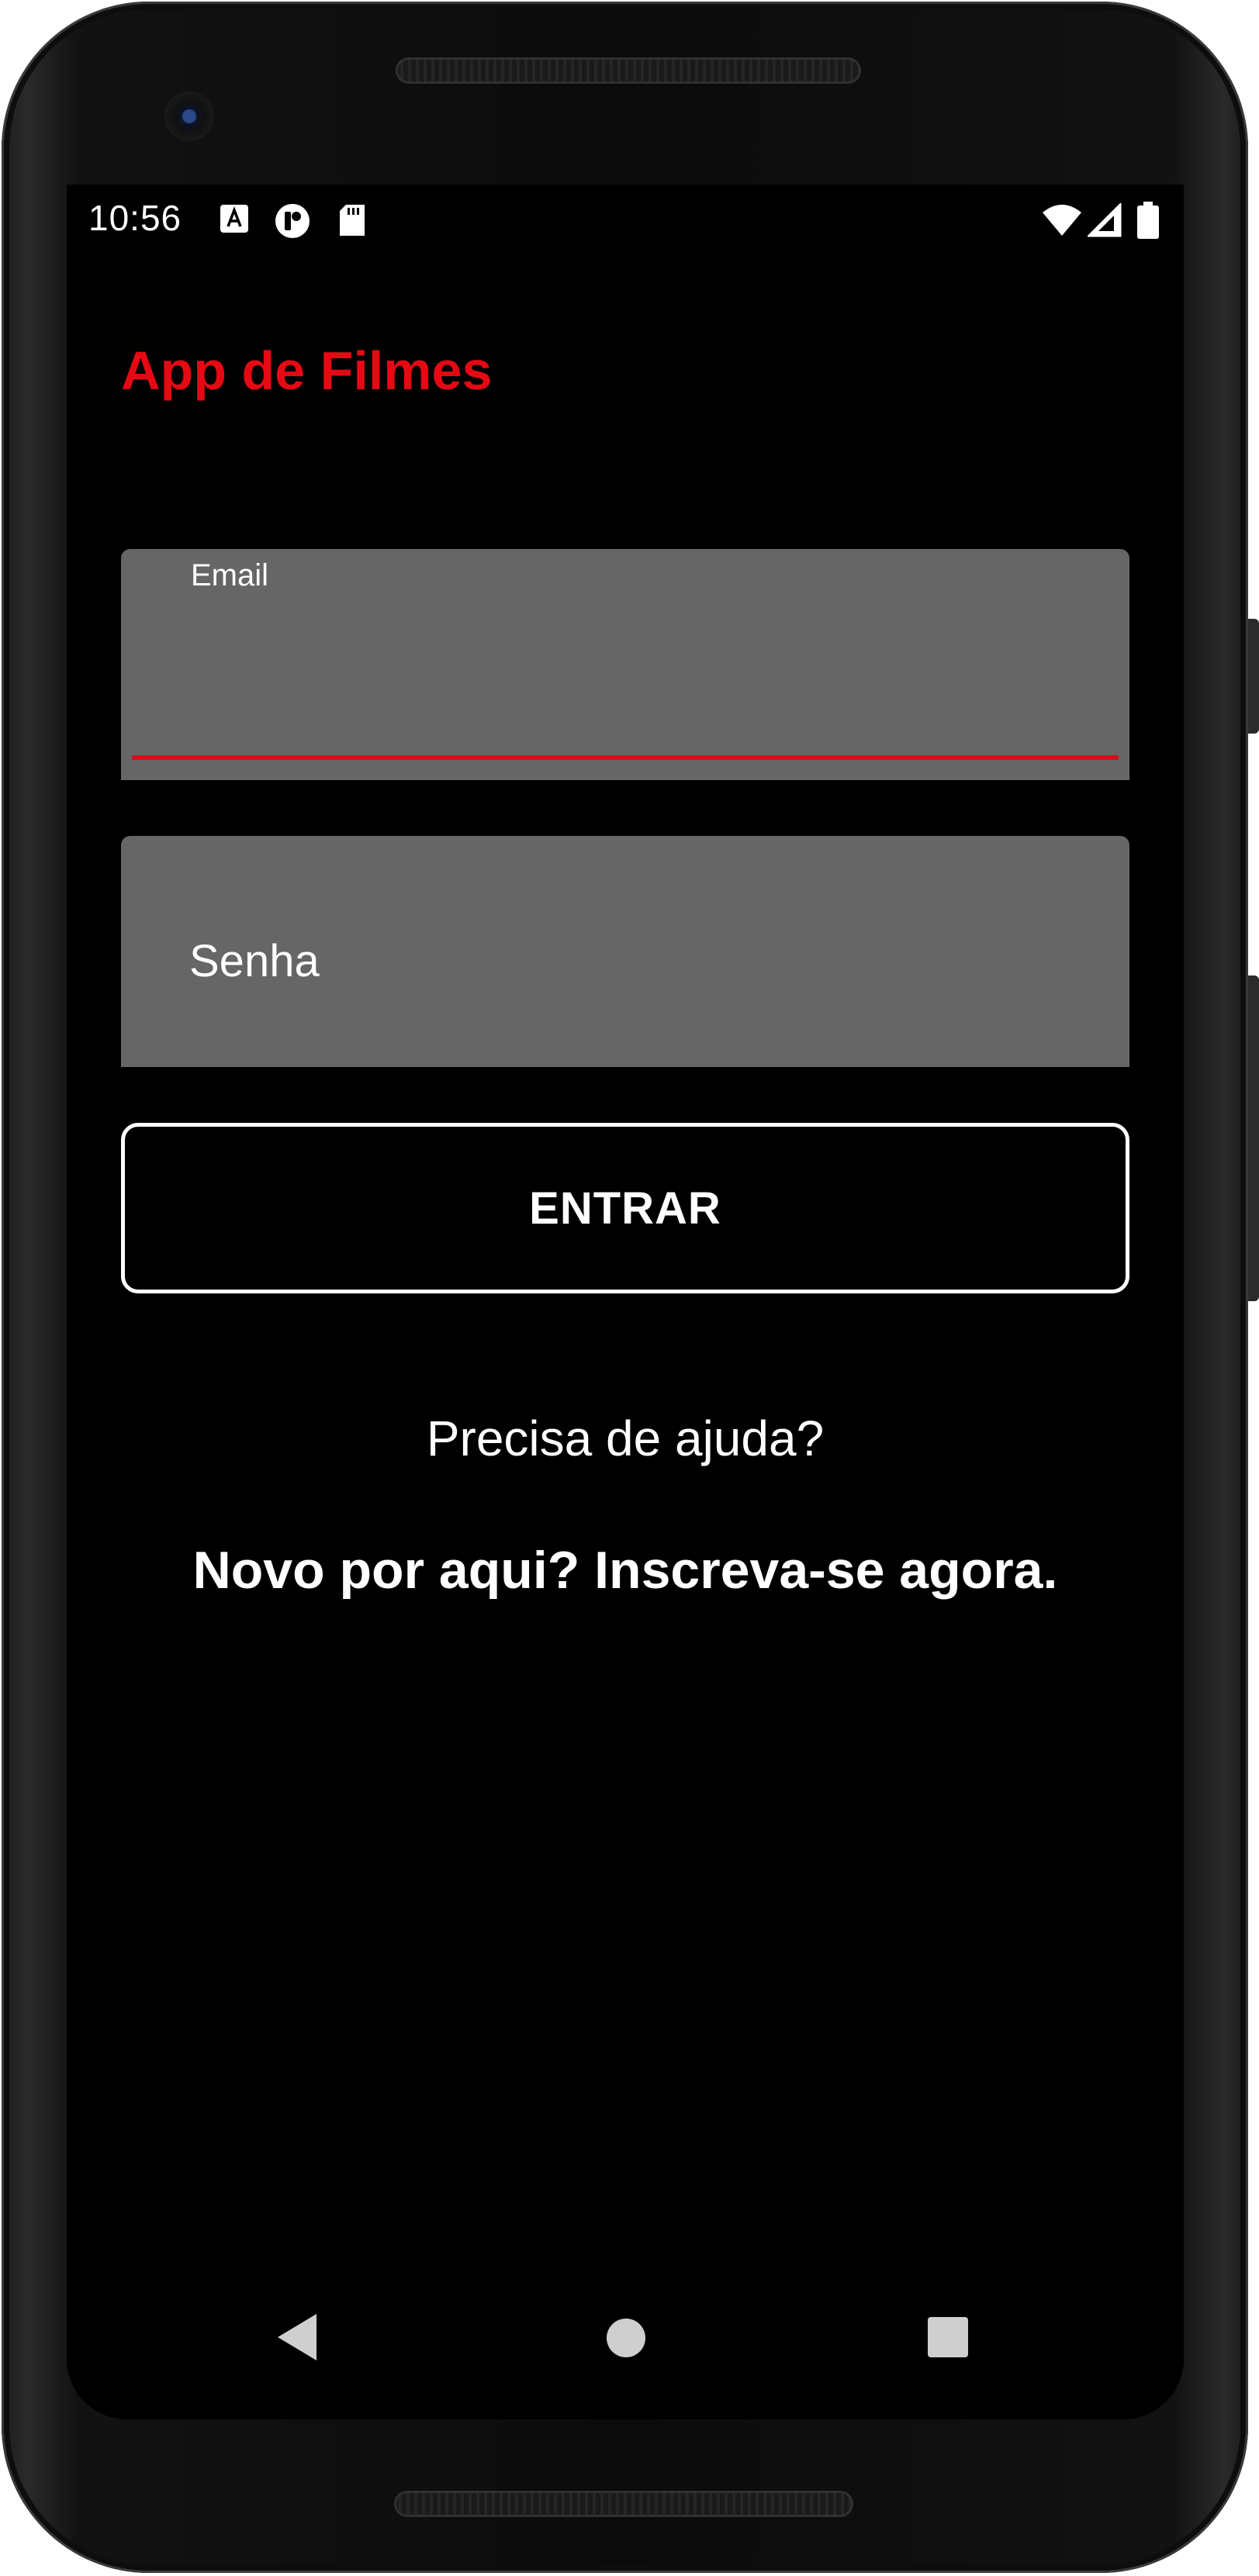 Image resolution: width=1259 pixels, height=2576 pixels. I want to click on bottom-speaker, so click(623, 2504).